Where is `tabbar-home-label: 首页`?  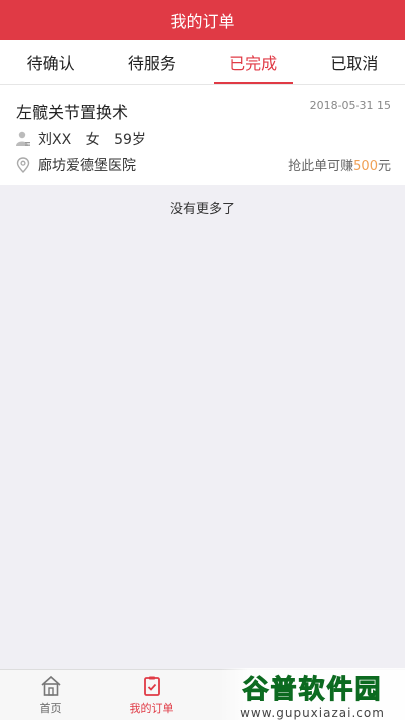 tabbar-home-label: 首页 is located at coordinates (50, 708).